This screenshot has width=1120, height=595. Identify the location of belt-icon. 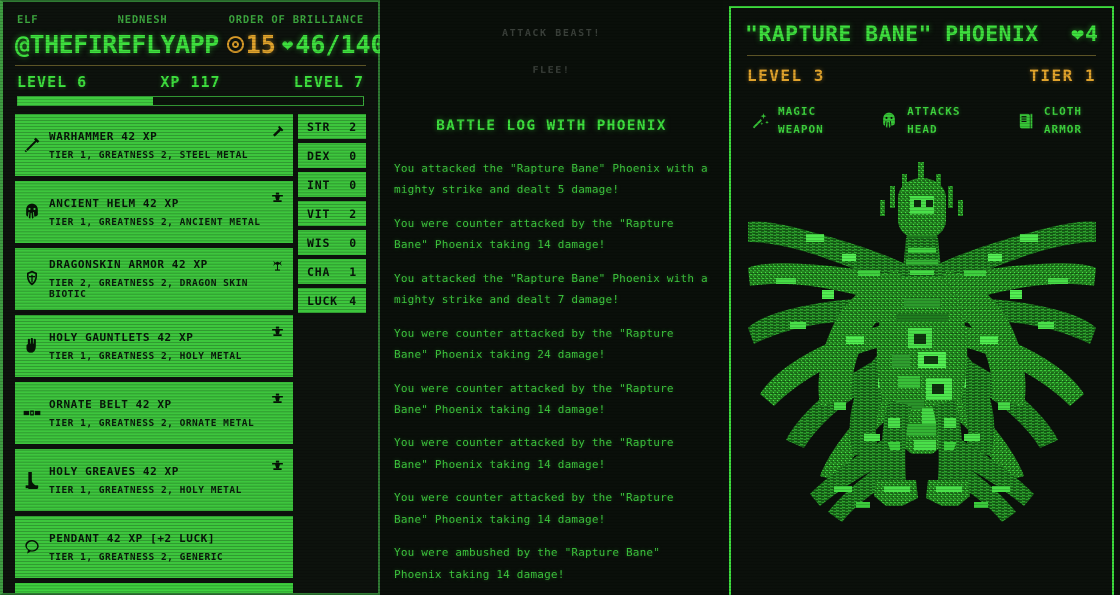
(32, 413).